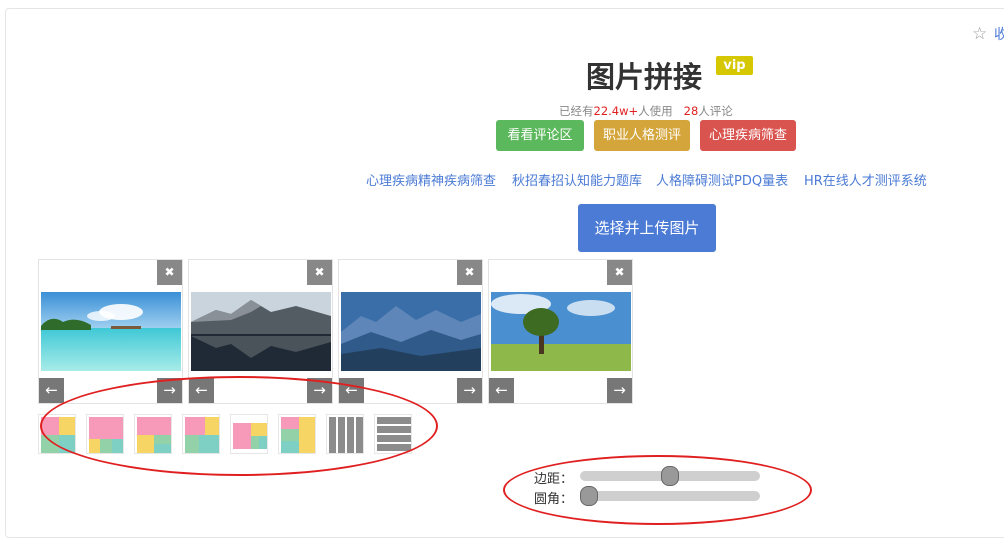  What do you see at coordinates (722, 179) in the screenshot?
I see `link-pdq-test: 人格障碍测试PDQ量表` at bounding box center [722, 179].